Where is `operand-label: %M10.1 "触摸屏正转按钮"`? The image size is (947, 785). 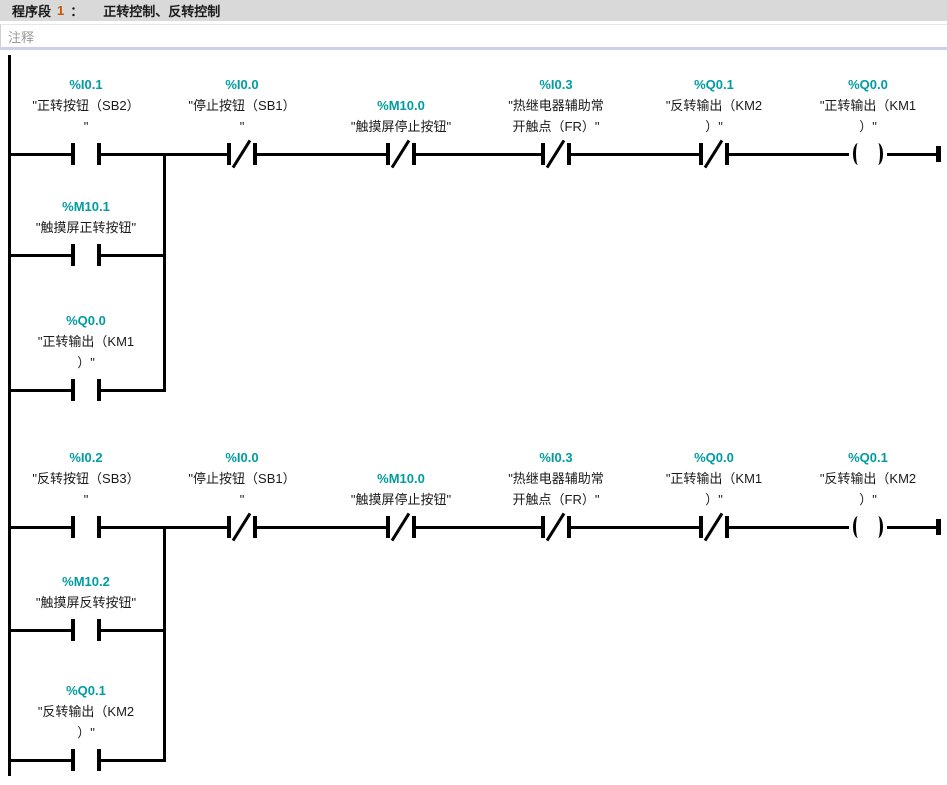
operand-label: %M10.1 "触摸屏正转按钮" is located at coordinates (86, 217).